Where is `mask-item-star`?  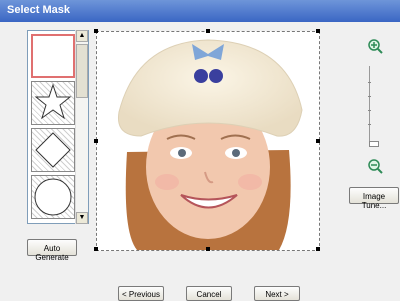
mask-item-star is located at coordinates (53, 103).